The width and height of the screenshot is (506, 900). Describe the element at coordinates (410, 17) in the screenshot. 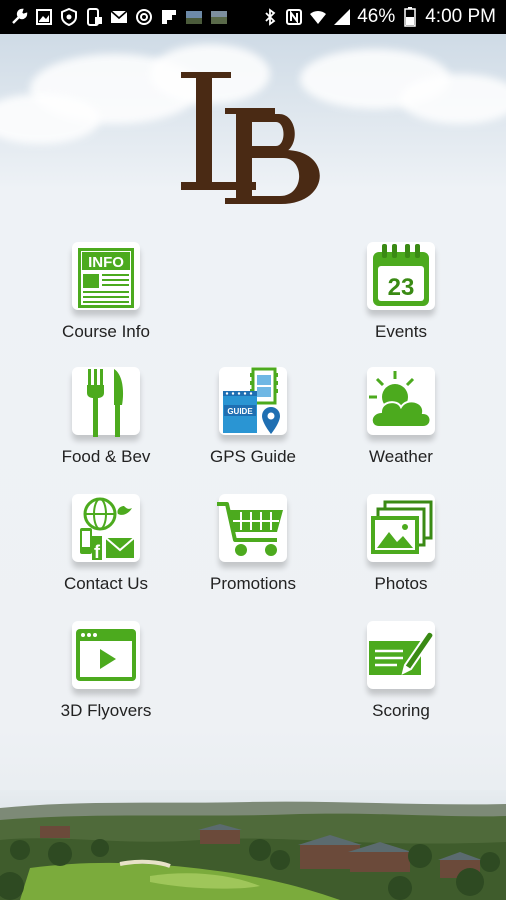

I see `battery-icon` at that location.